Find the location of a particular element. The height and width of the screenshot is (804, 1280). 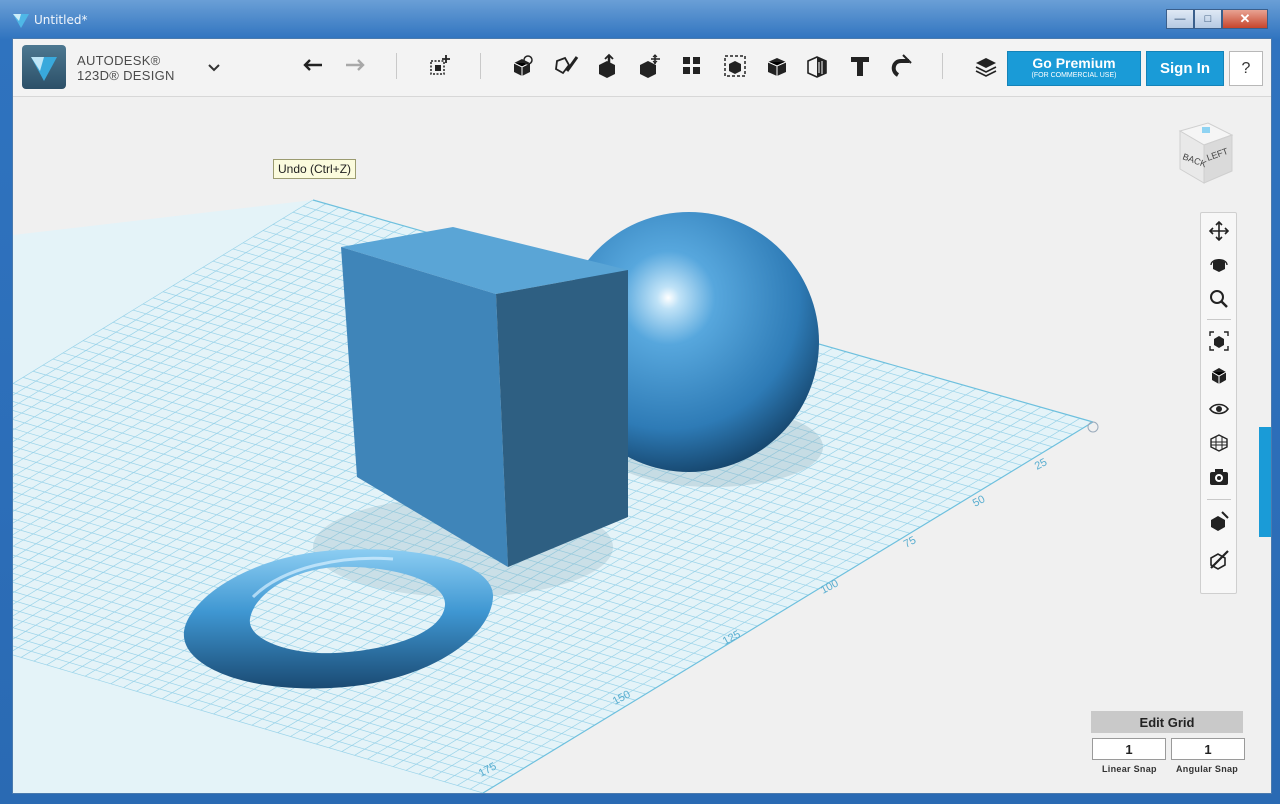

redo-icon is located at coordinates (355, 65).